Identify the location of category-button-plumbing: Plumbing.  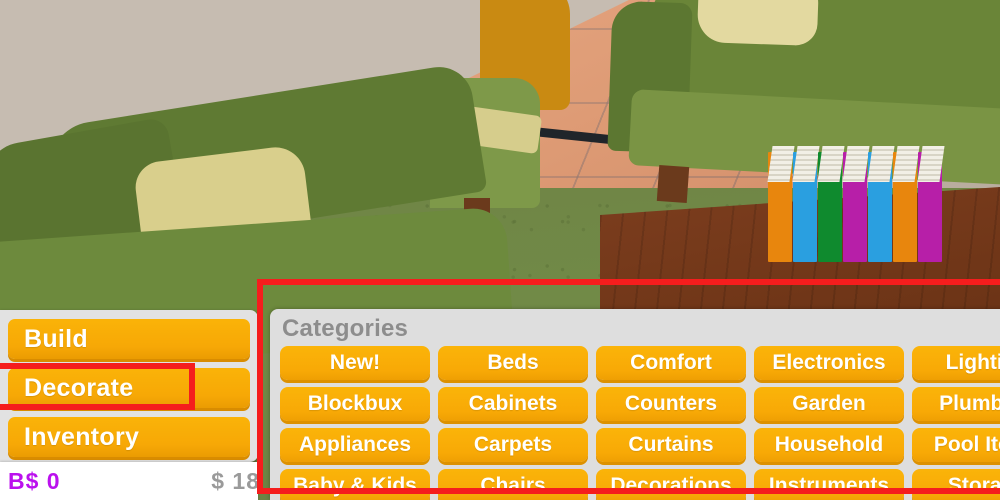
(956, 404).